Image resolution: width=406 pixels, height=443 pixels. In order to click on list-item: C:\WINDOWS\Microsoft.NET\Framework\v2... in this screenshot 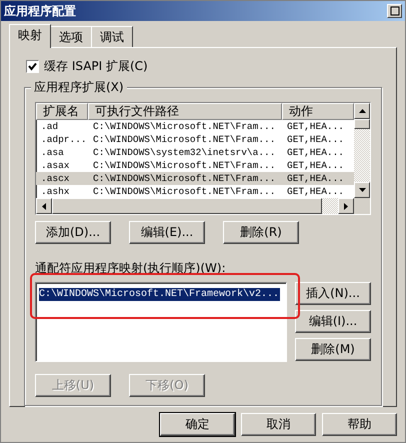, I will do `click(159, 294)`.